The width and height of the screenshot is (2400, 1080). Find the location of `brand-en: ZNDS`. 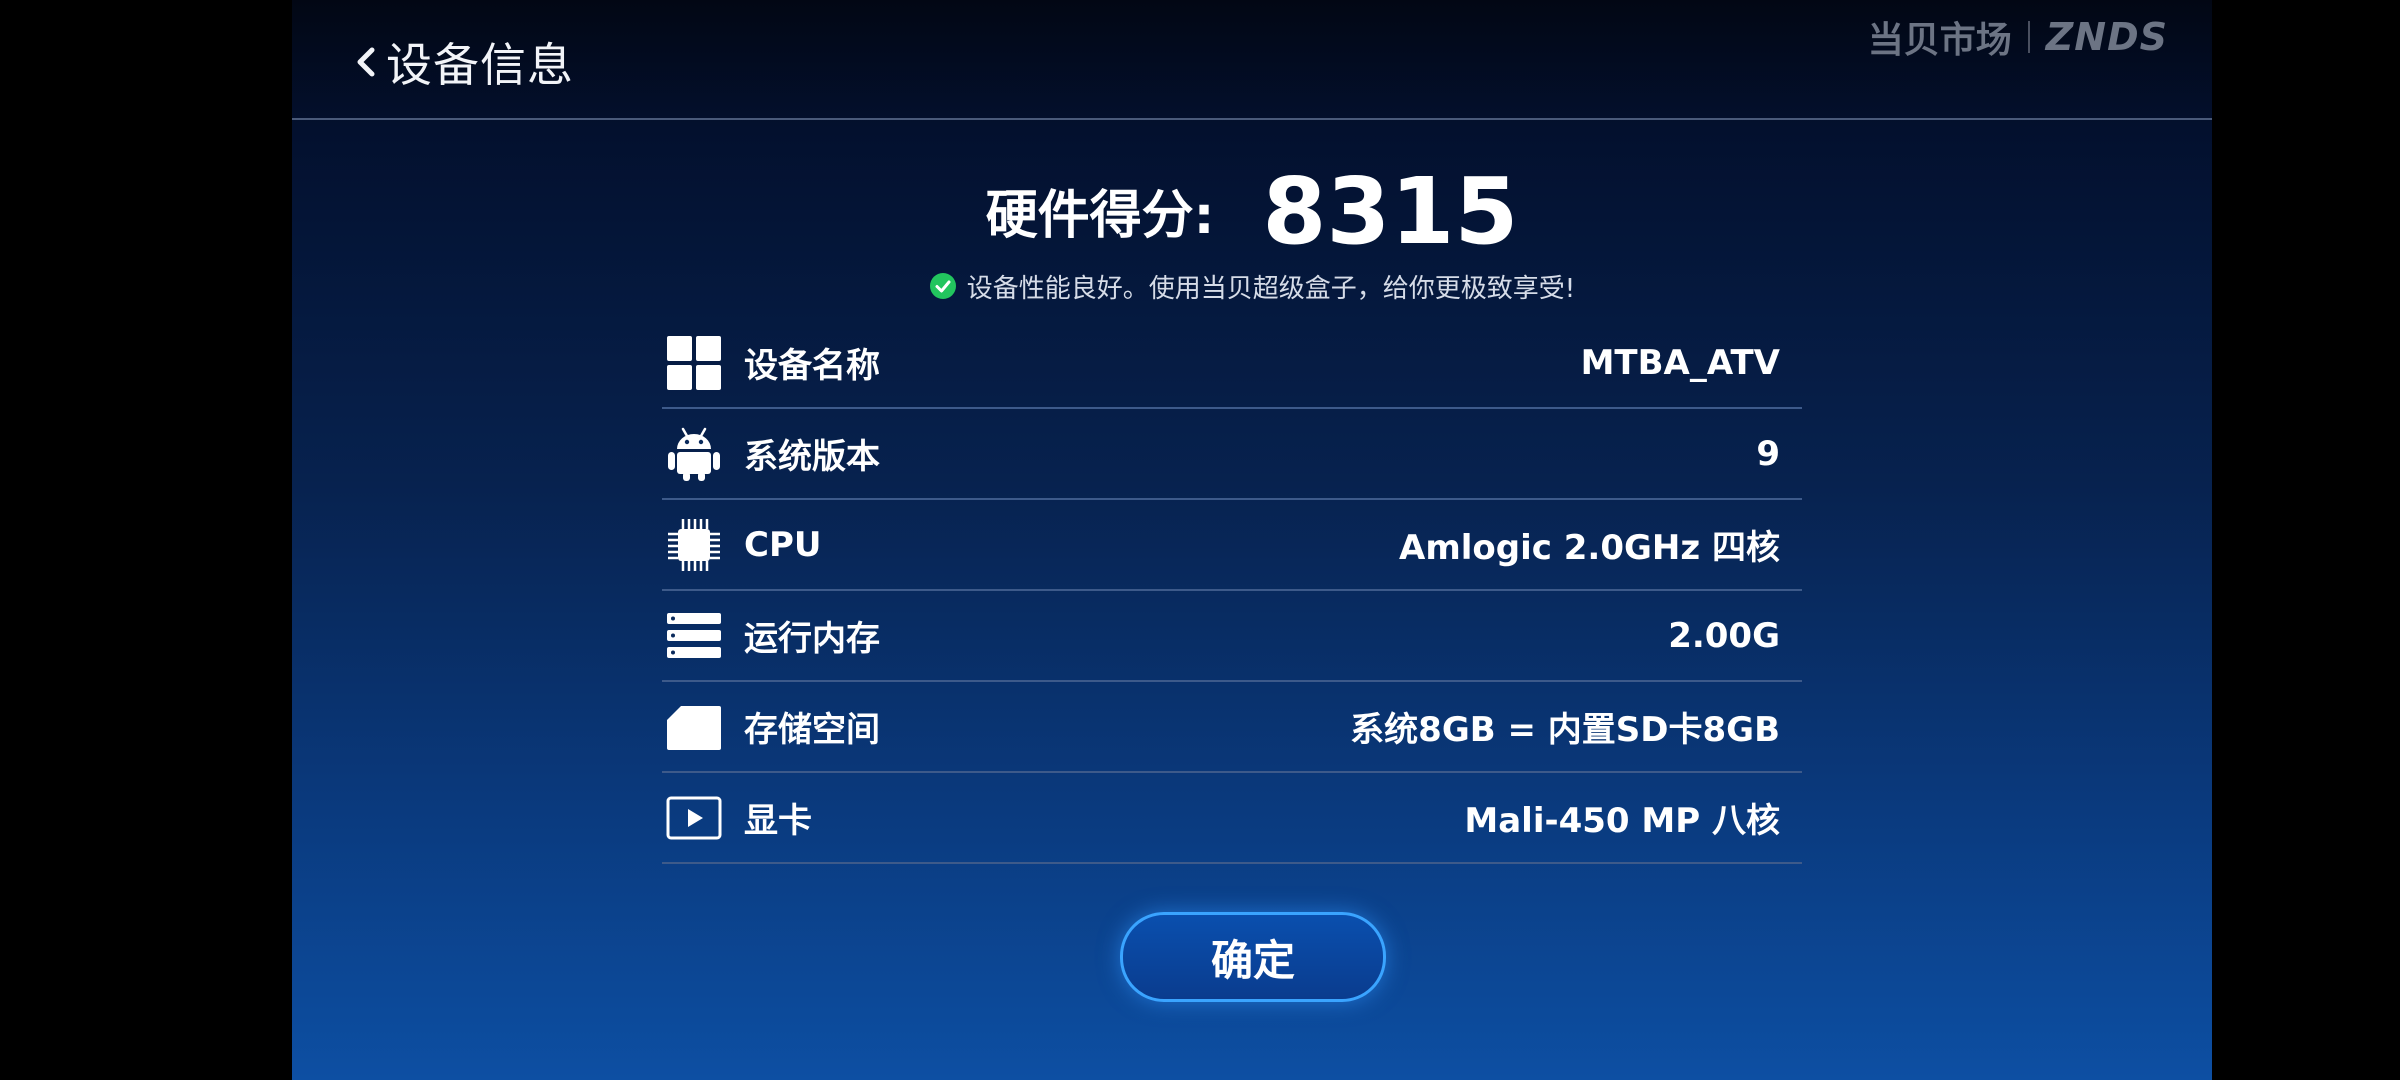

brand-en: ZNDS is located at coordinates (2106, 37).